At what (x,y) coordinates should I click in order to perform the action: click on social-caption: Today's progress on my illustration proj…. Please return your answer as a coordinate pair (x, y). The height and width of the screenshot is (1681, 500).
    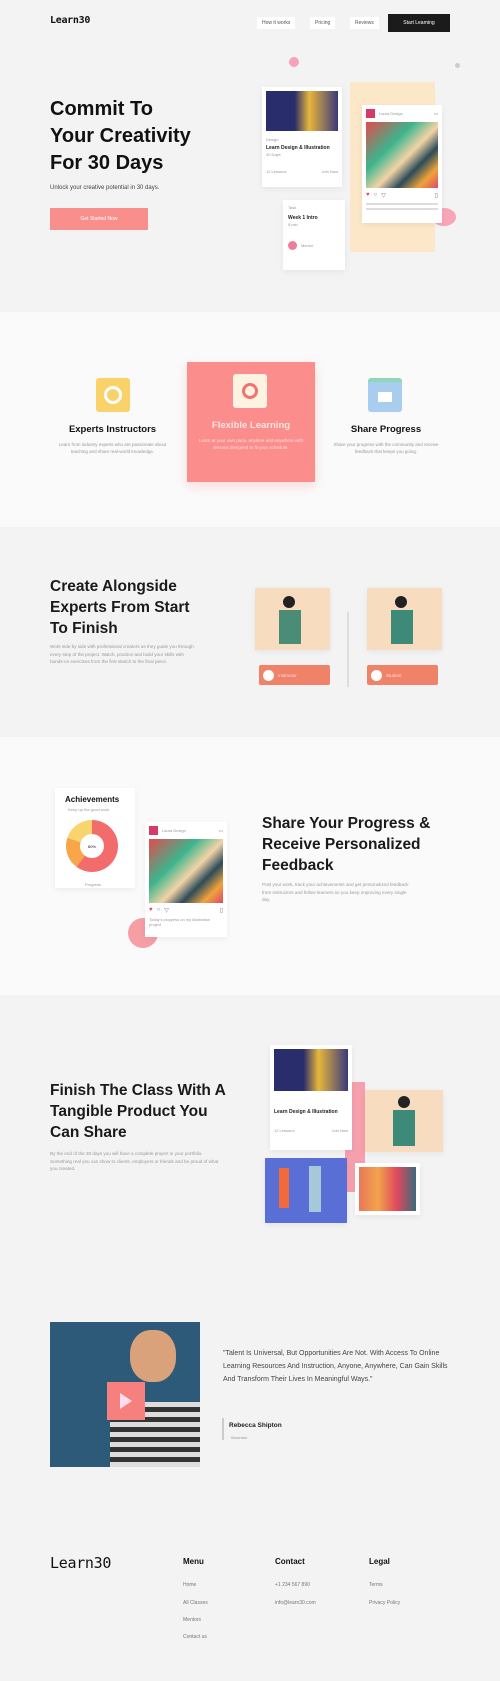
    Looking at the image, I should click on (180, 922).